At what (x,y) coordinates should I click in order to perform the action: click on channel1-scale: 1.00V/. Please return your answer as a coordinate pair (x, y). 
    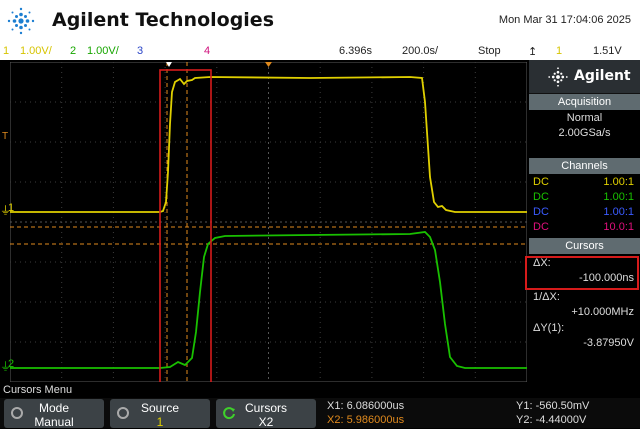
    Looking at the image, I should click on (36, 51).